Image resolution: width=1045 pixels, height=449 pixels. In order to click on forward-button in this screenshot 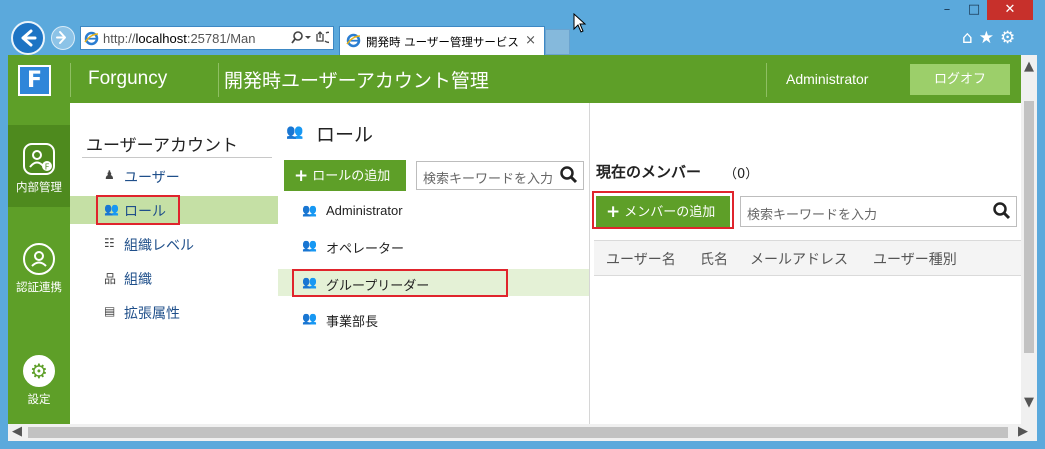, I will do `click(63, 38)`.